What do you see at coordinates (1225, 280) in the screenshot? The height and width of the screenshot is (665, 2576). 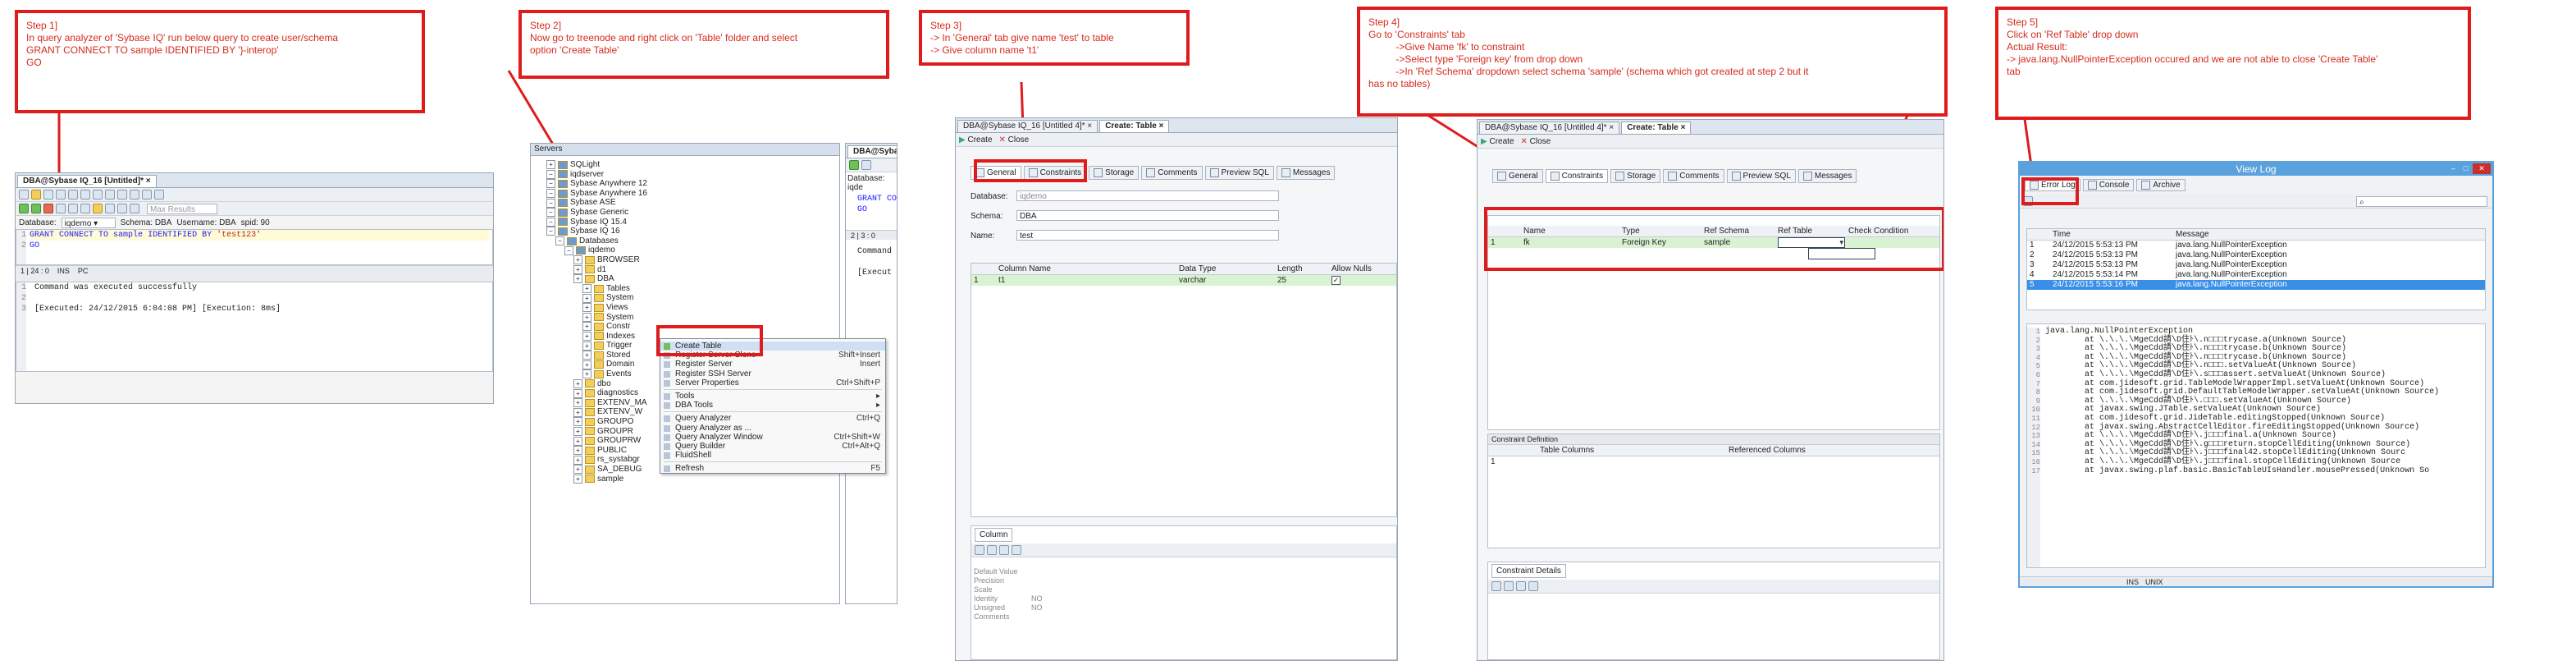 I see `data-type-cell: varchar` at bounding box center [1225, 280].